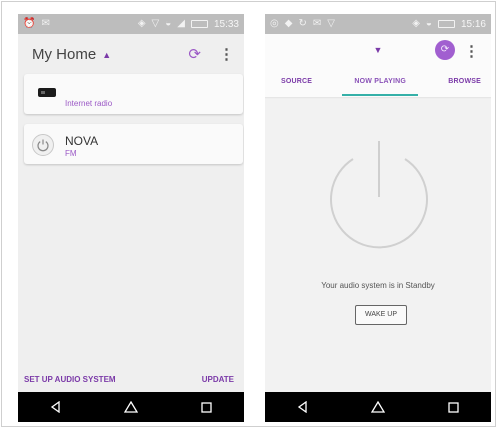 The height and width of the screenshot is (428, 497). I want to click on notification-icon: ◎, so click(274, 23).